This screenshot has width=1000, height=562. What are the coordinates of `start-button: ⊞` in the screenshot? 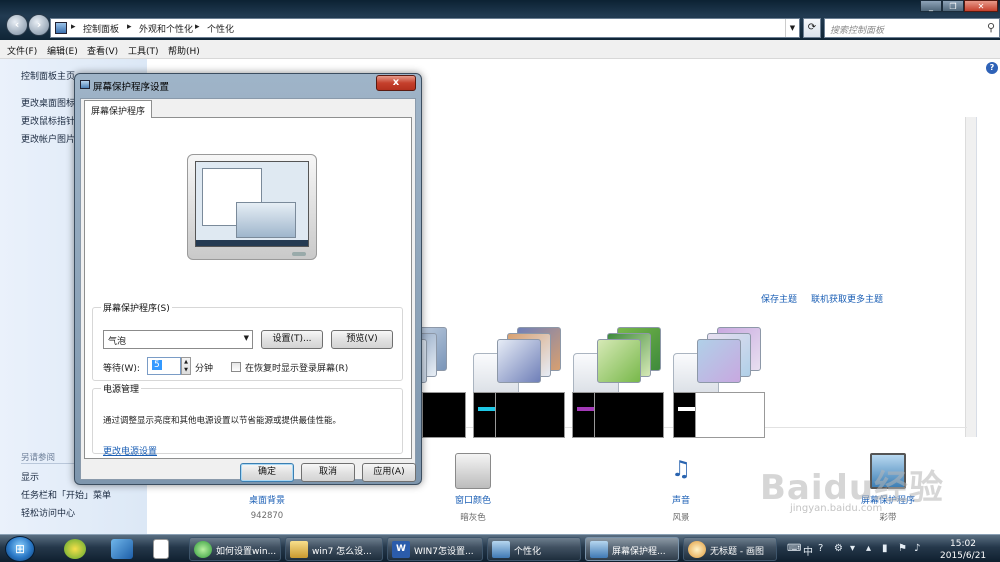 It's located at (20, 549).